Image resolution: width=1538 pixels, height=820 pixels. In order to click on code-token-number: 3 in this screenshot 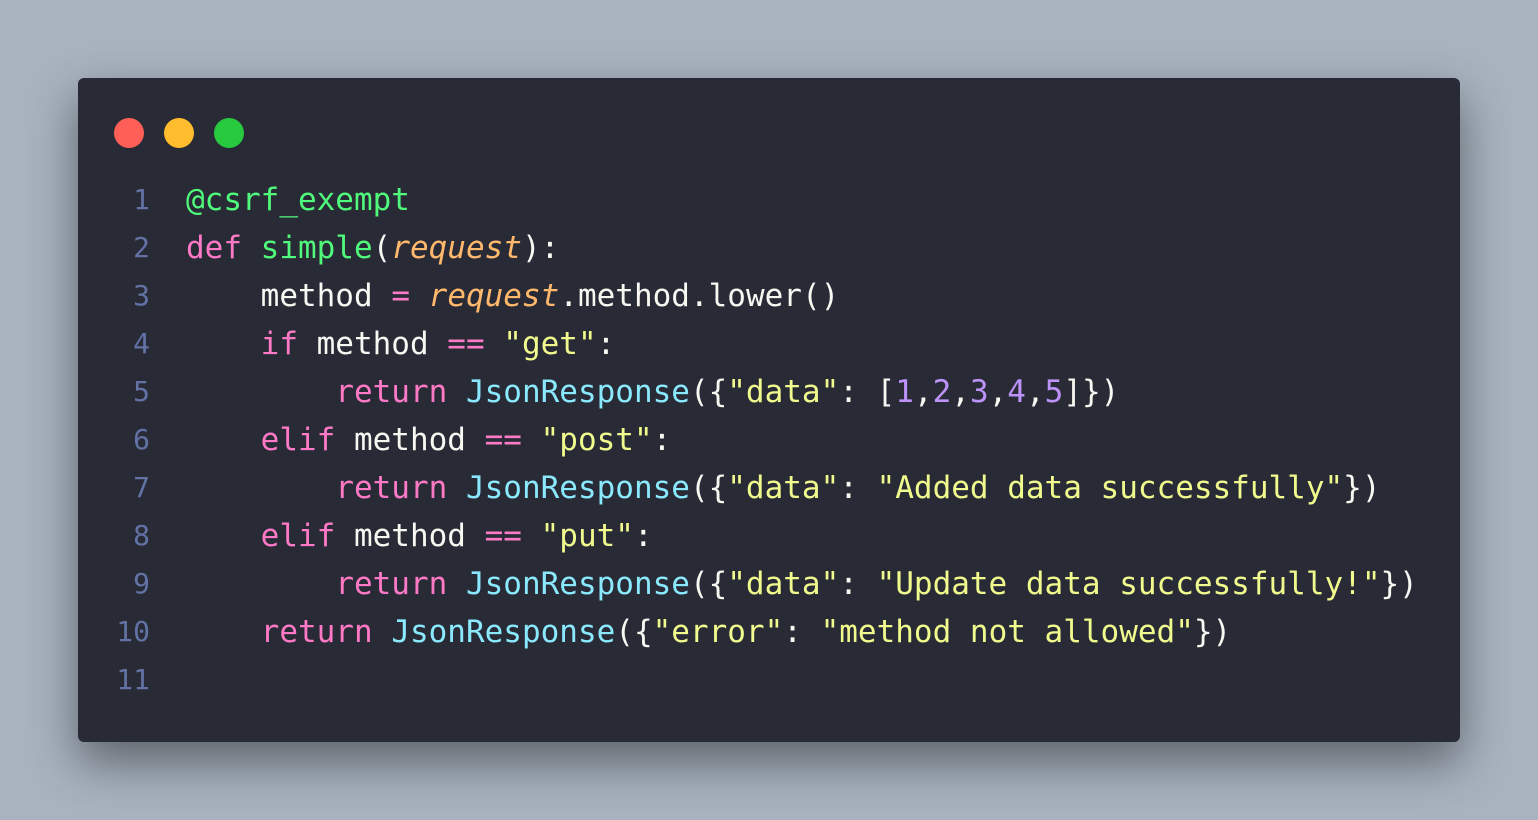, I will do `click(979, 392)`.